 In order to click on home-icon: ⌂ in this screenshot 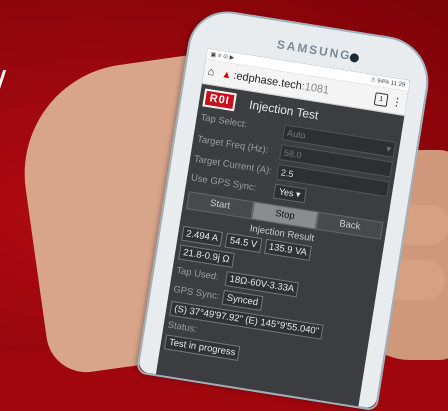, I will do `click(214, 73)`.